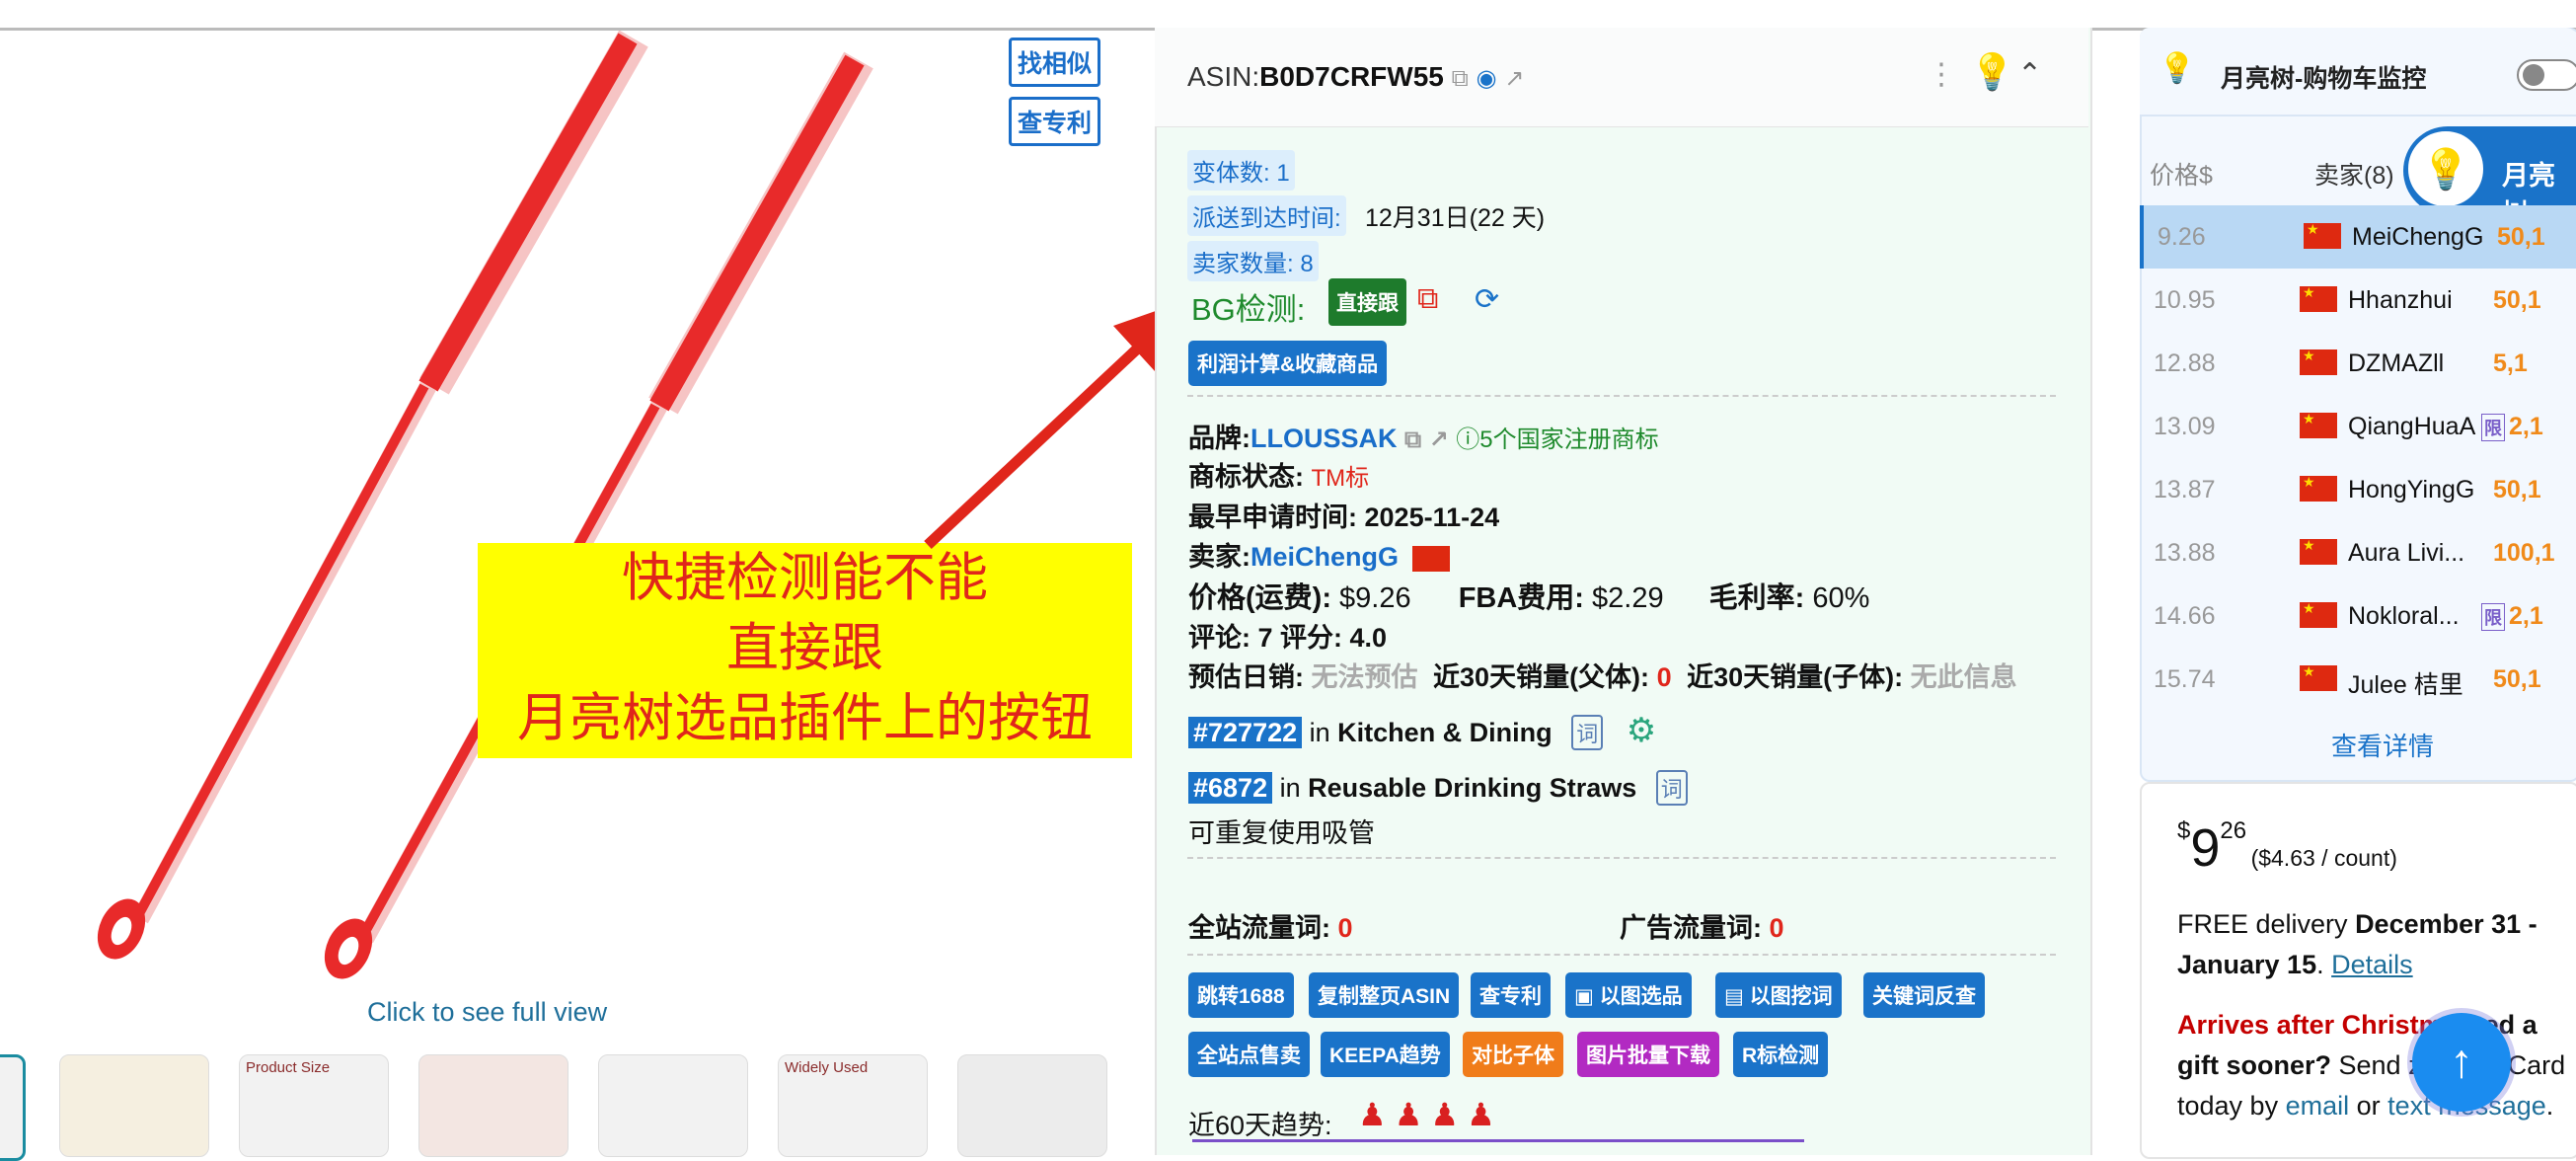  What do you see at coordinates (1963, 677) in the screenshot?
I see `sales-child-value: 无此信息` at bounding box center [1963, 677].